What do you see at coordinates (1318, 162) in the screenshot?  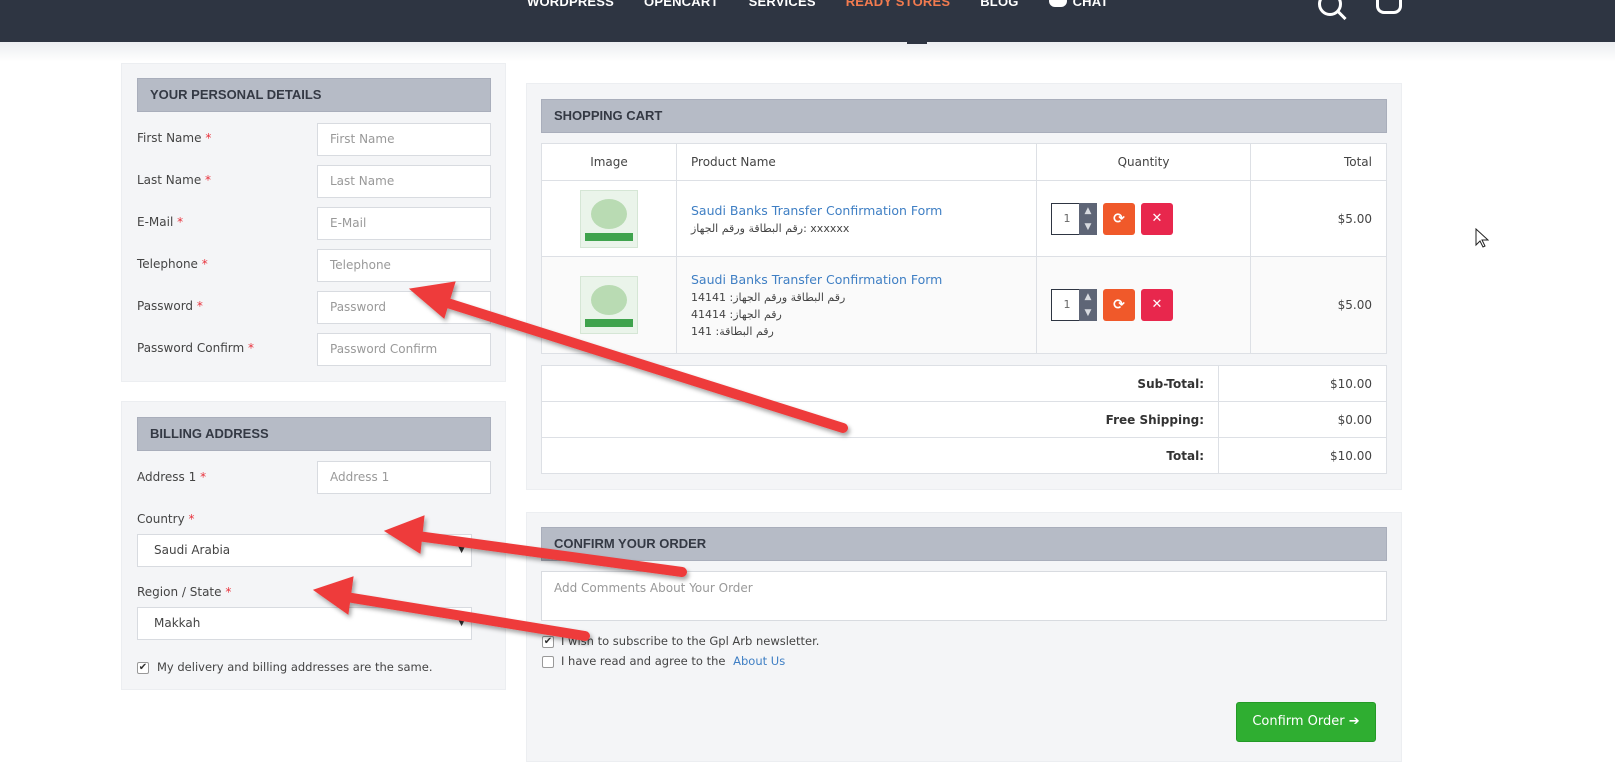 I see `col-total: Total` at bounding box center [1318, 162].